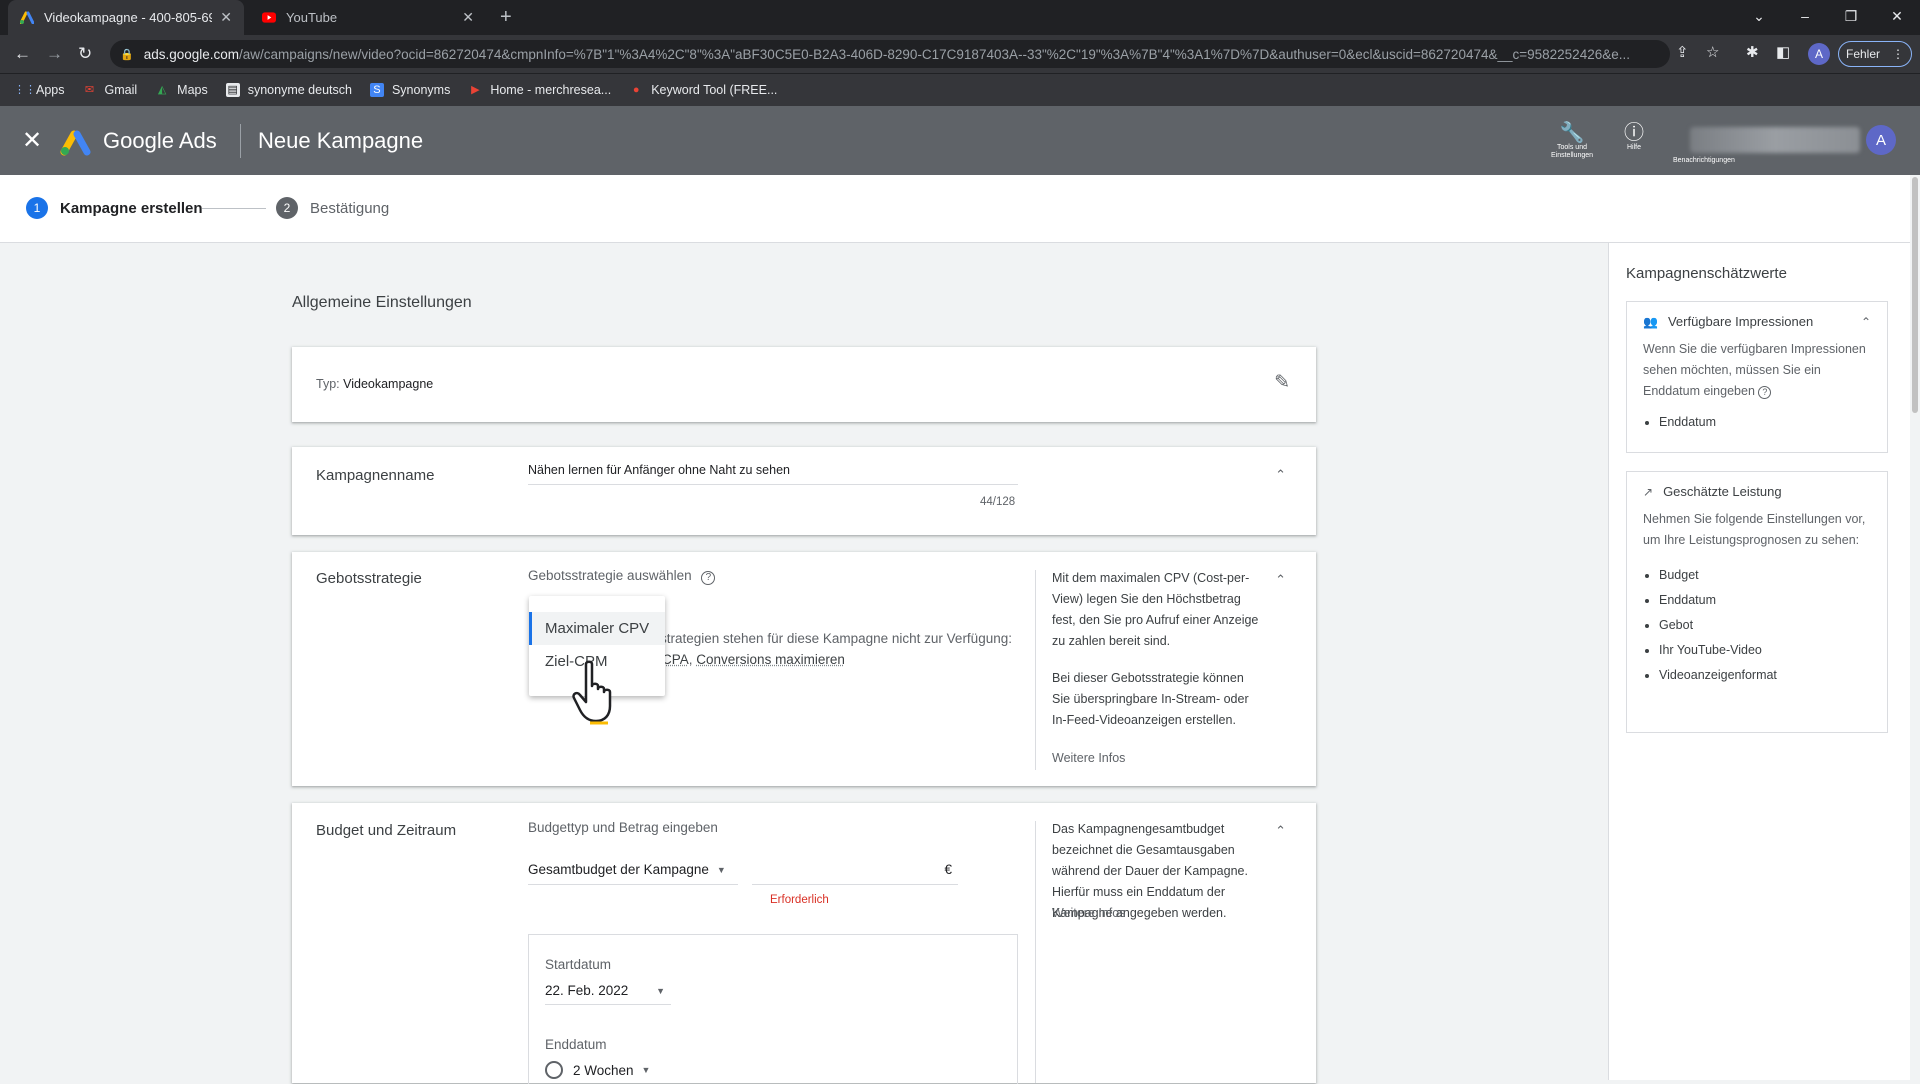  What do you see at coordinates (578, 964) in the screenshot?
I see `start-date-label: Startdatum` at bounding box center [578, 964].